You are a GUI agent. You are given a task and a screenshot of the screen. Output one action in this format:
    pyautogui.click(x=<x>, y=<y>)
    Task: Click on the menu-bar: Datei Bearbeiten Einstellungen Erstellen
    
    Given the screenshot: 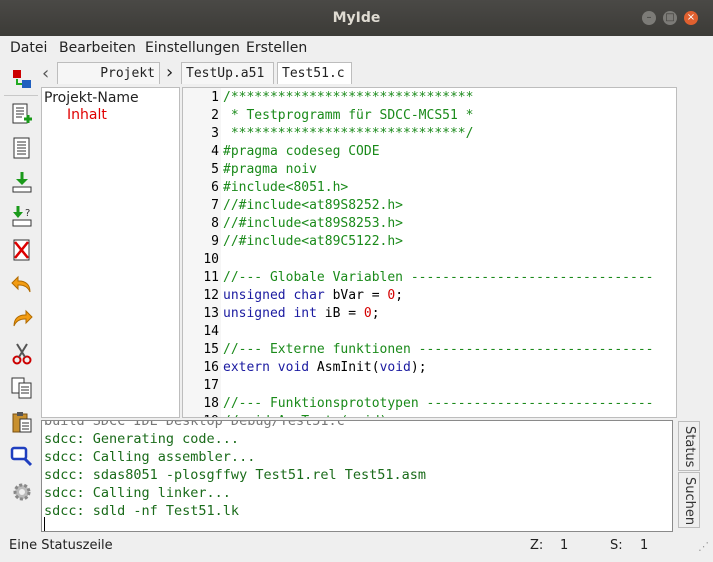 What is the action you would take?
    pyautogui.click(x=356, y=47)
    